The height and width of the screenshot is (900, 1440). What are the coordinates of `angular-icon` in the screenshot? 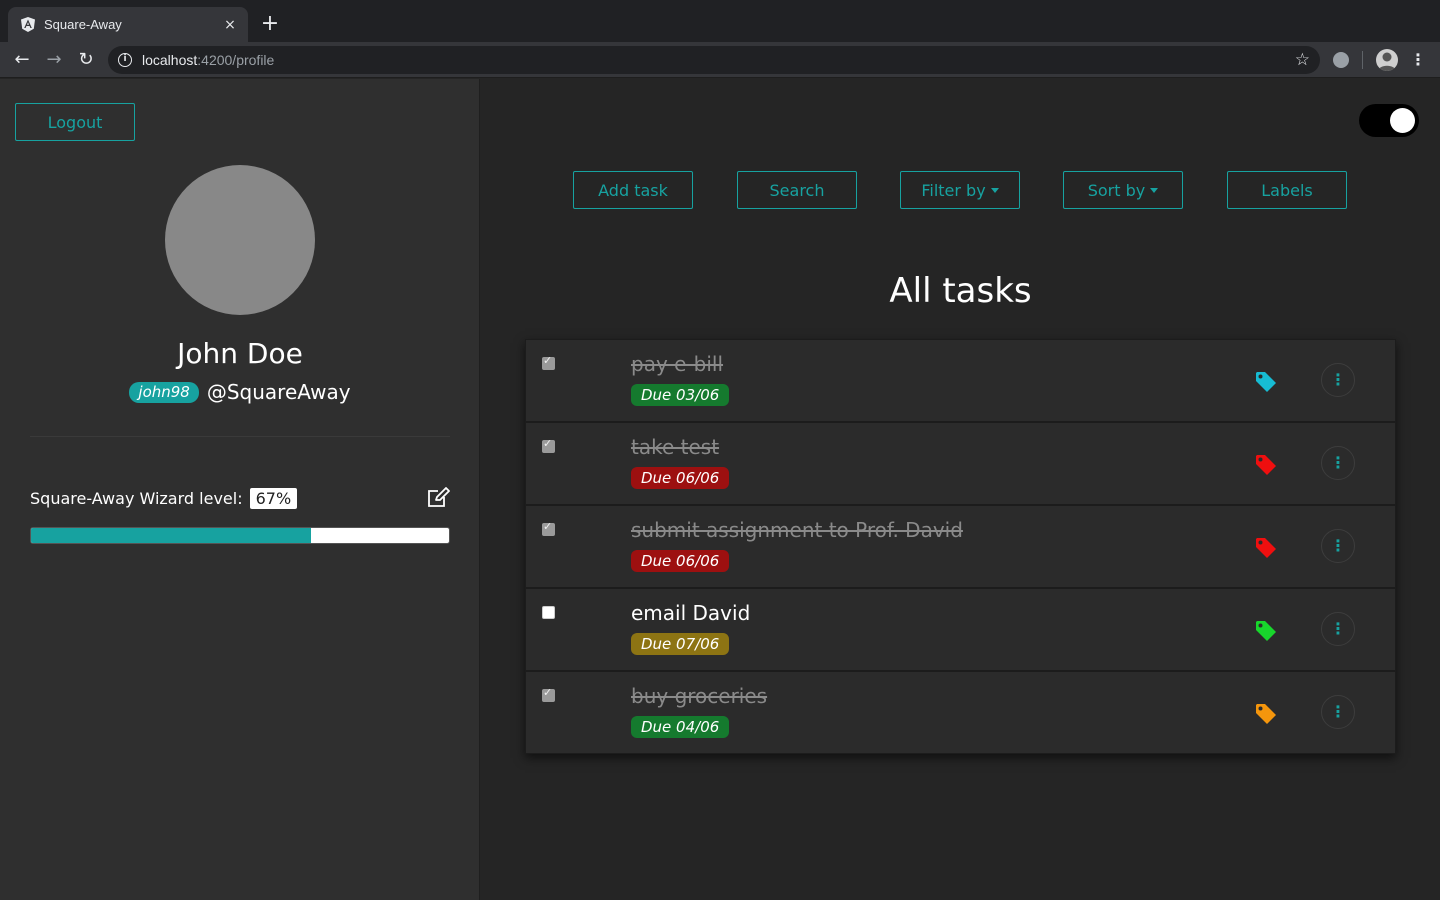 It's located at (28, 25).